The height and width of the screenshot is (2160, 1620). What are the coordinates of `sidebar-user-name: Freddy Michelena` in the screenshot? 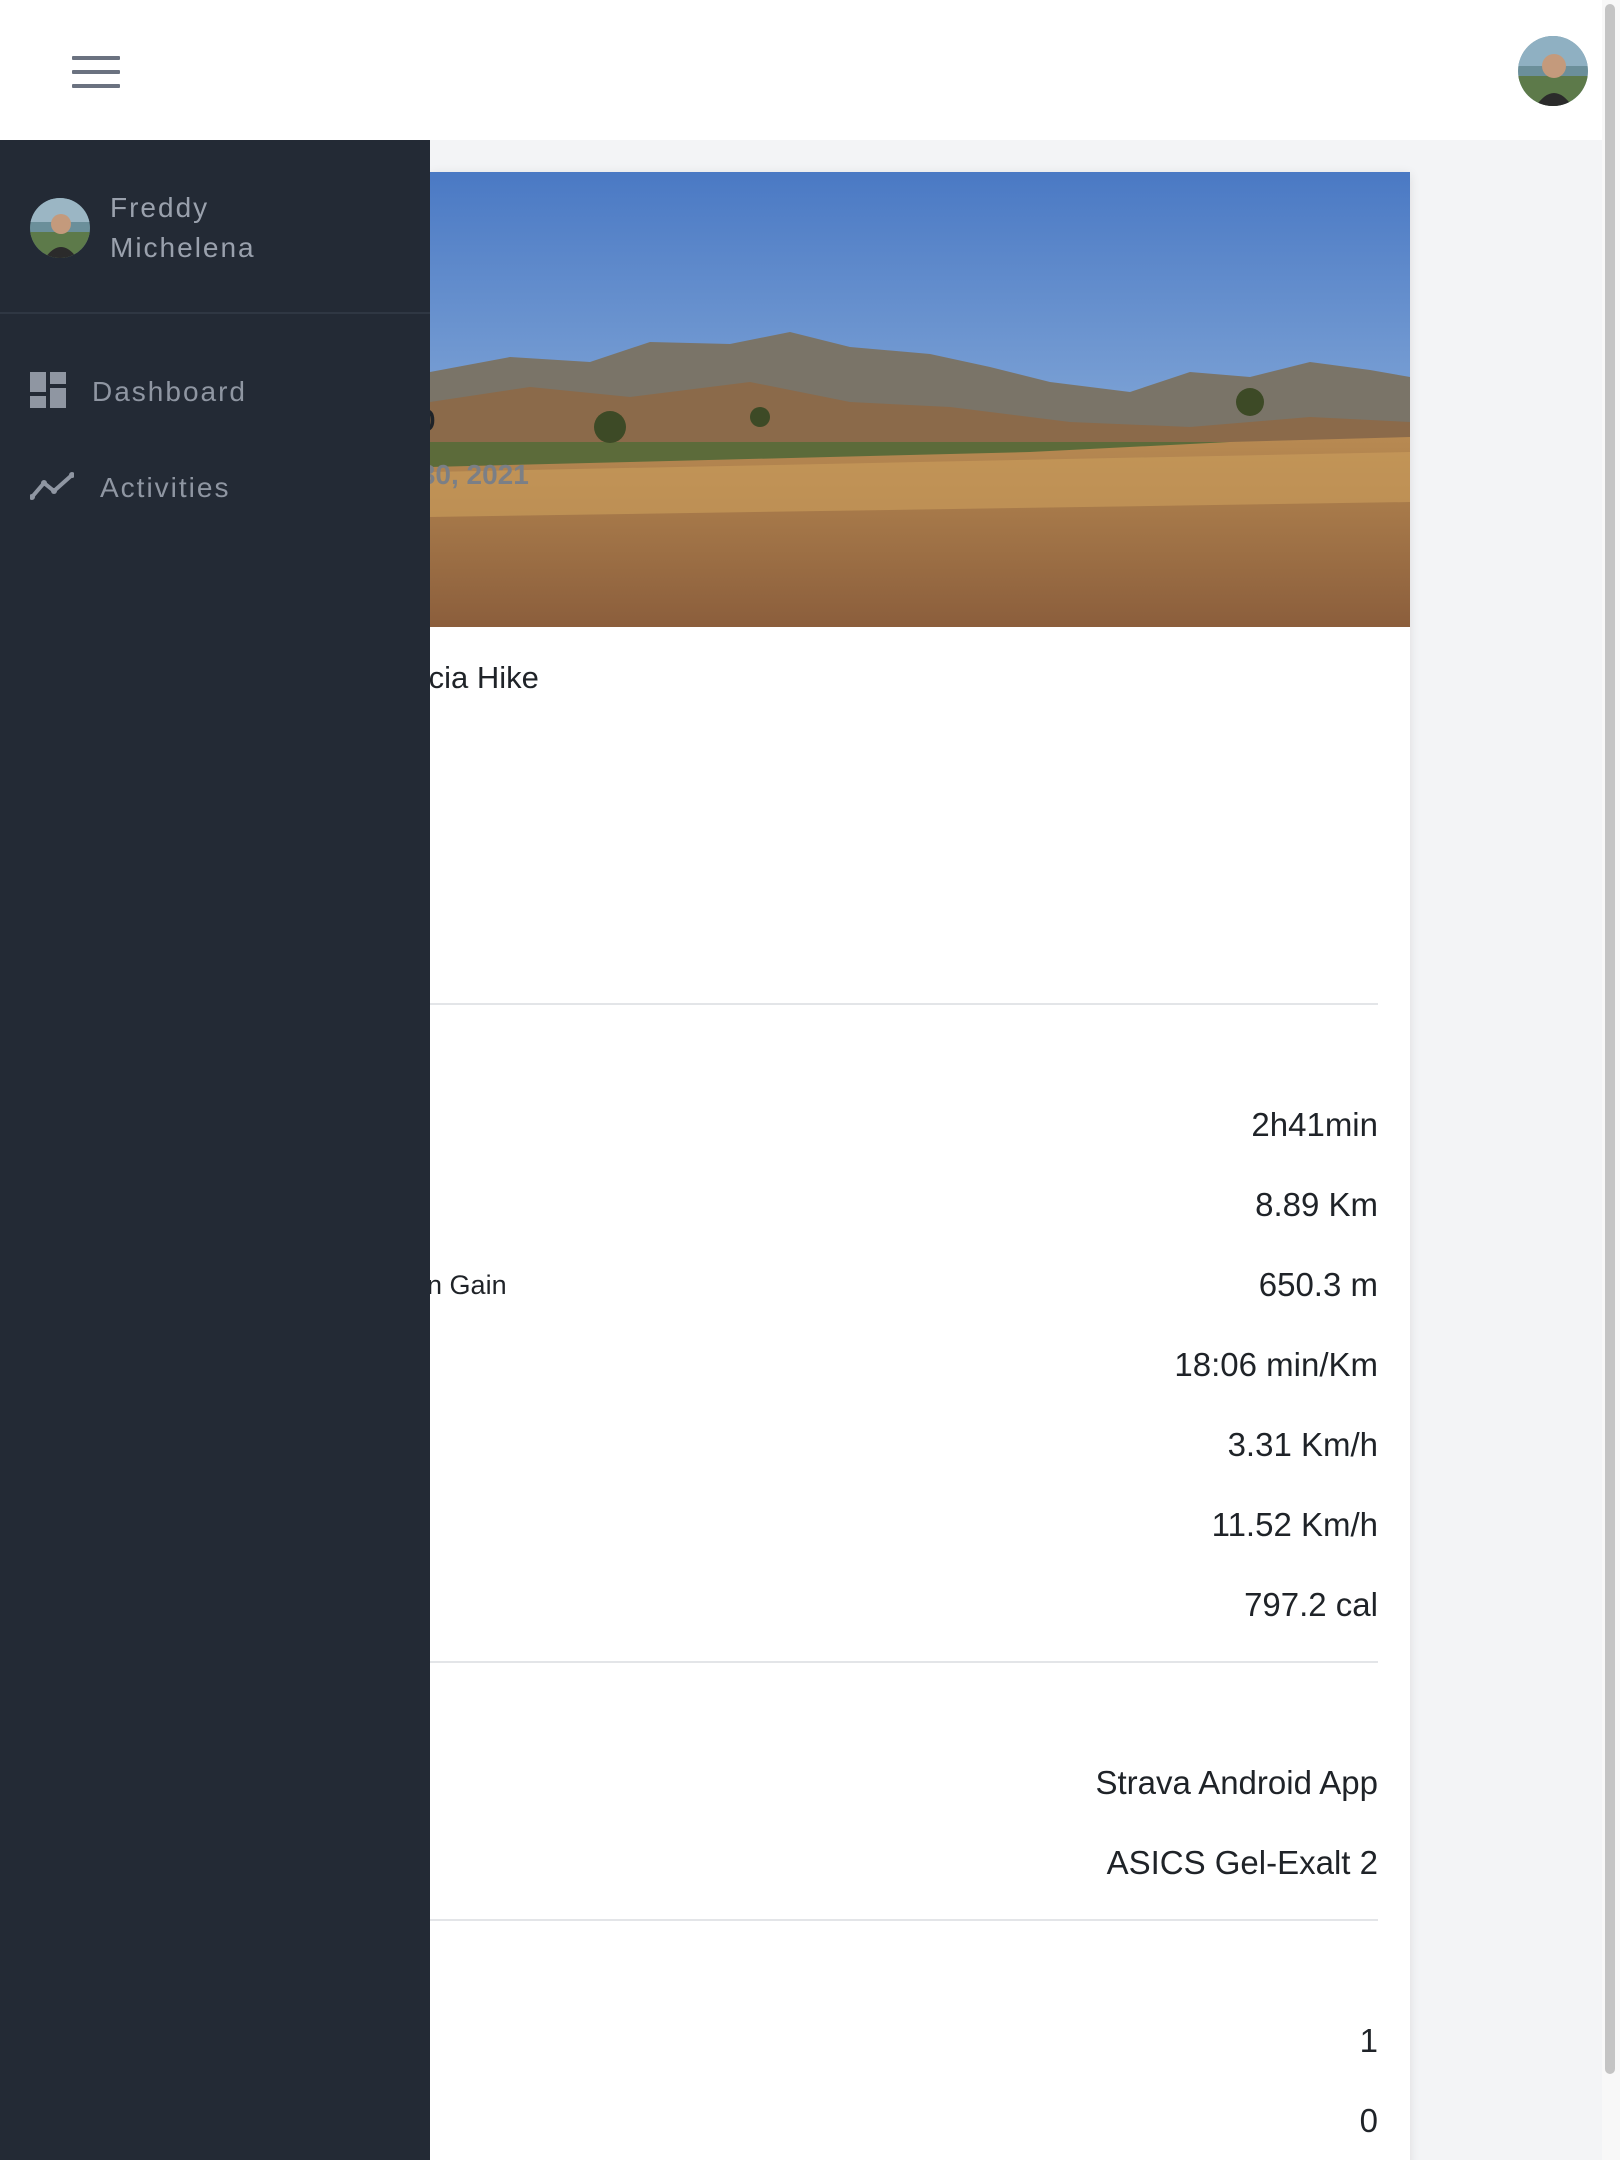 It's located at (210, 228).